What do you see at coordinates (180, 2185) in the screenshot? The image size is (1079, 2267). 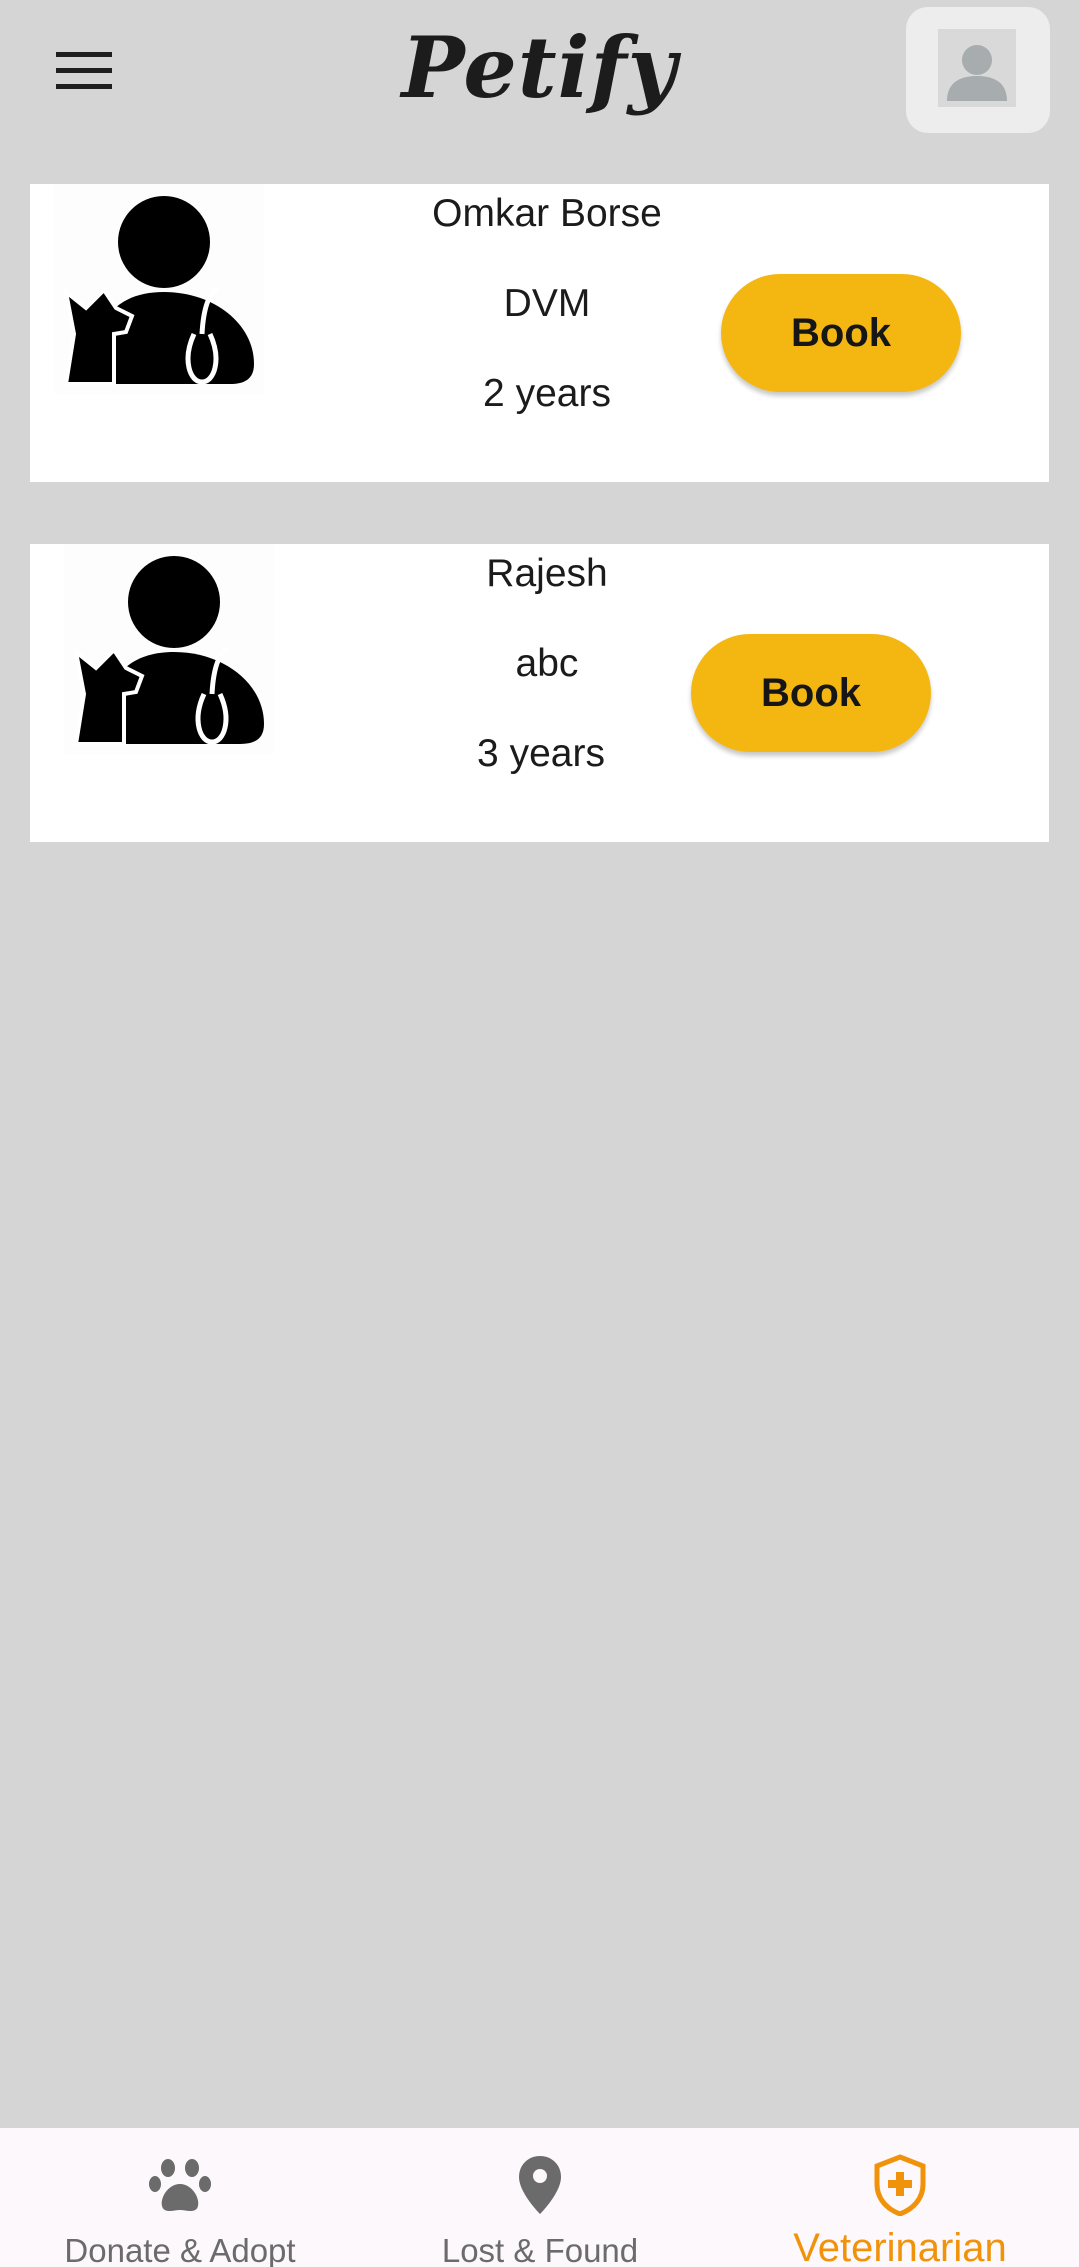 I see `paw-icon` at bounding box center [180, 2185].